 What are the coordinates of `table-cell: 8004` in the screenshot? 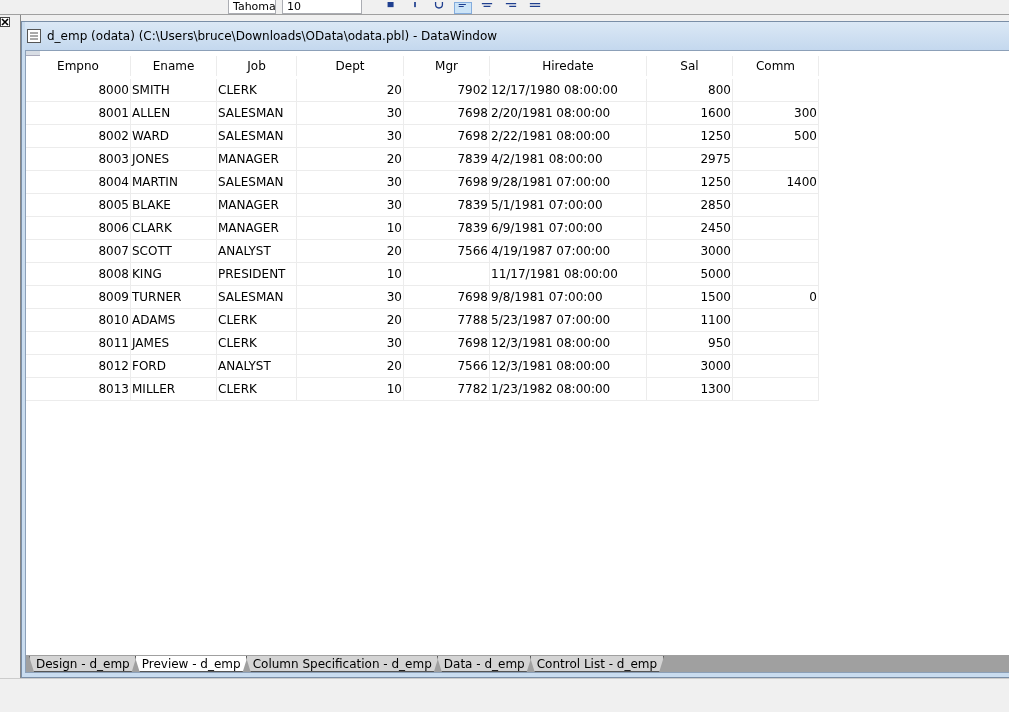 It's located at (78, 182).